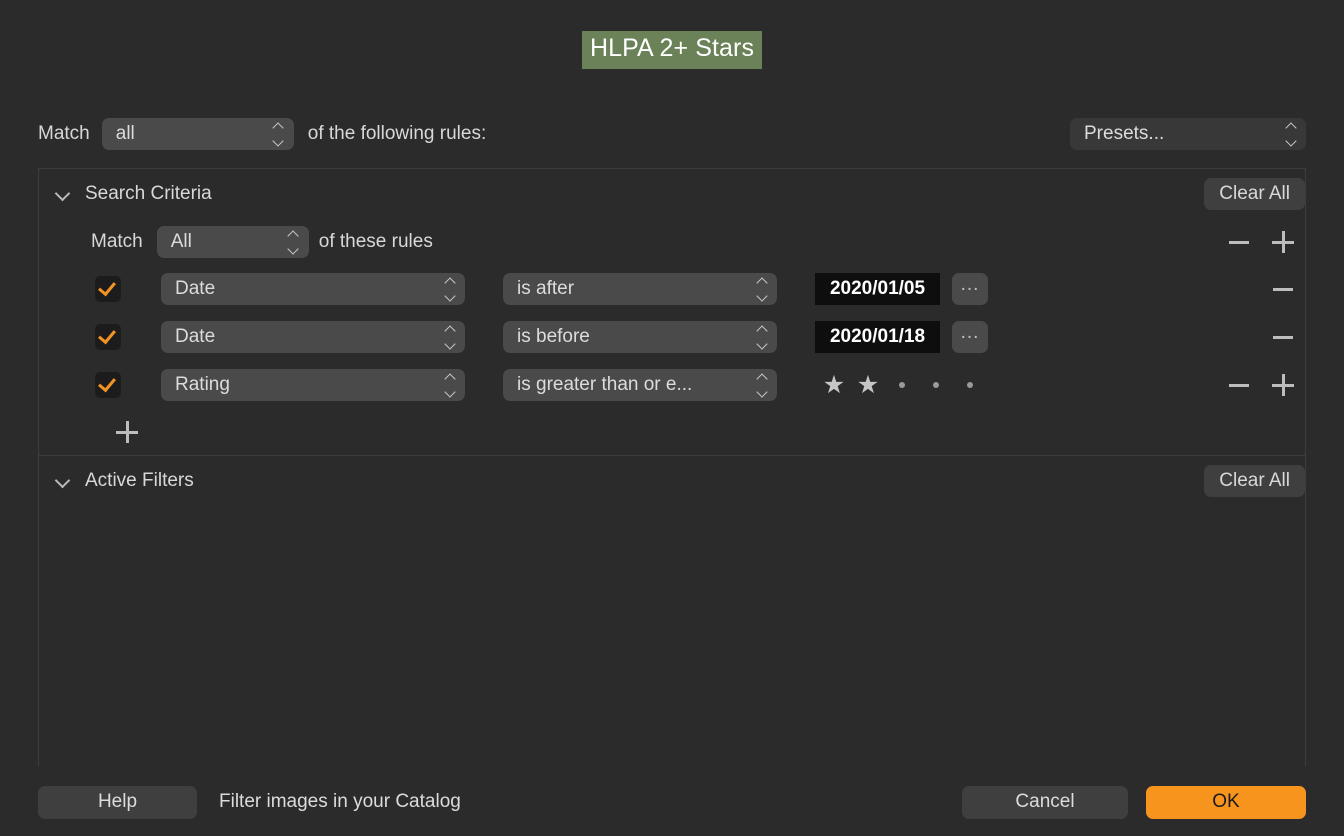  I want to click on rule-date-field: 2020/01/18, so click(877, 337).